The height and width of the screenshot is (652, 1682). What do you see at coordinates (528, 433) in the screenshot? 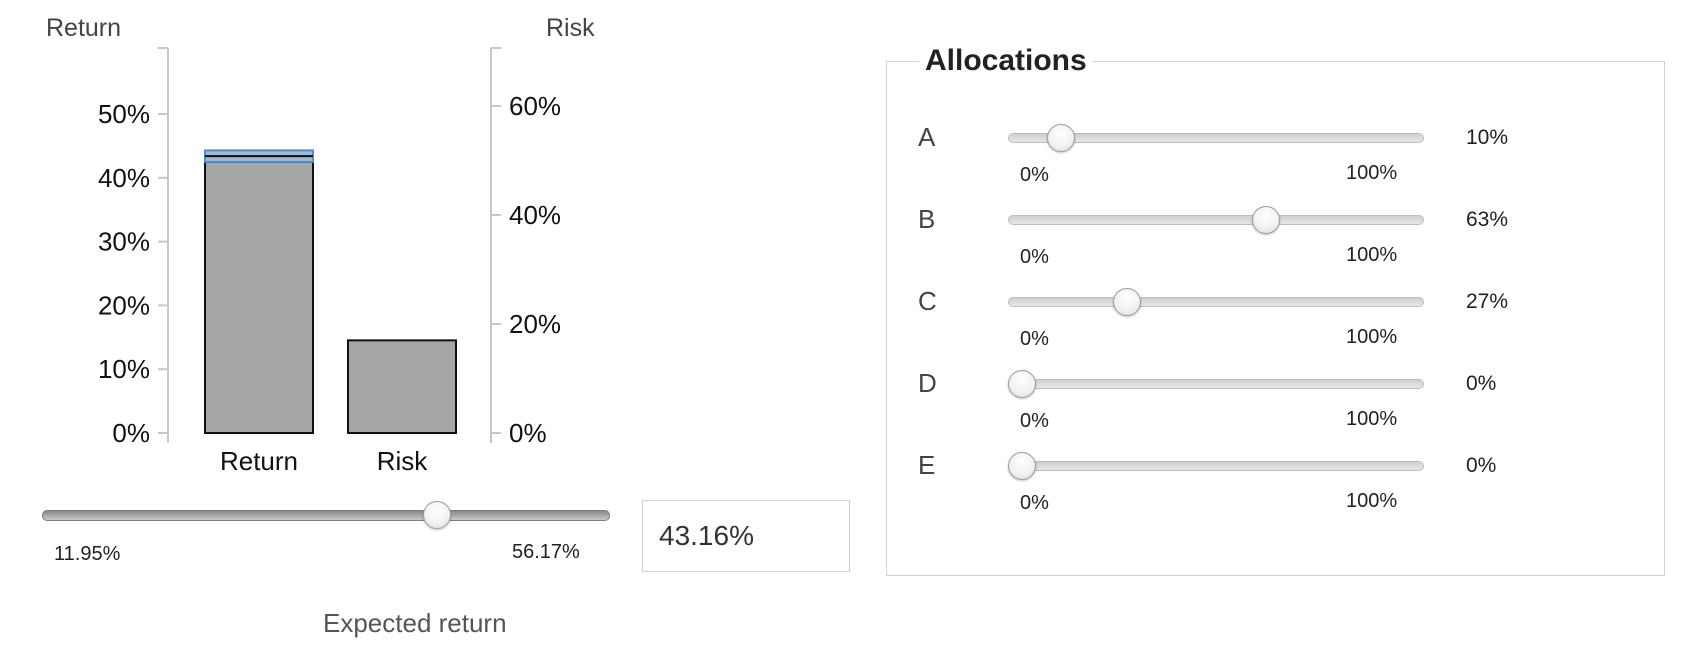
I see `right-axis-tick-label: 0%` at bounding box center [528, 433].